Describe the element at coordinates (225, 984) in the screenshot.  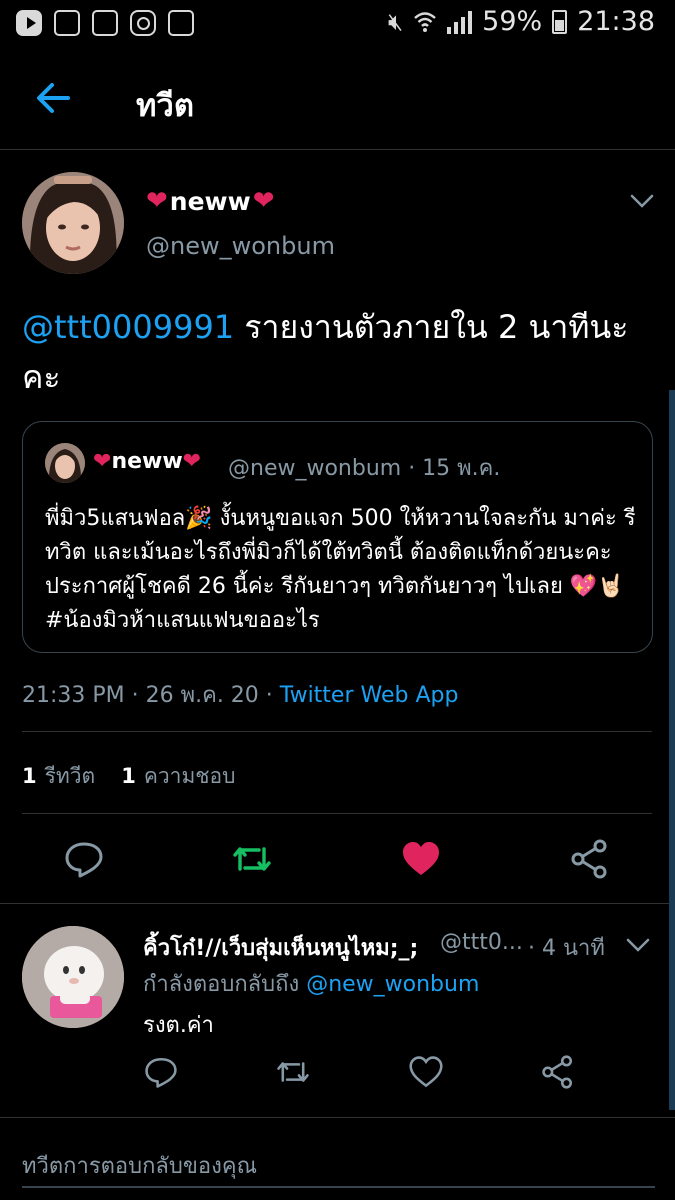
I see `replying-label: กำลังตอบกลับถึง` at that location.